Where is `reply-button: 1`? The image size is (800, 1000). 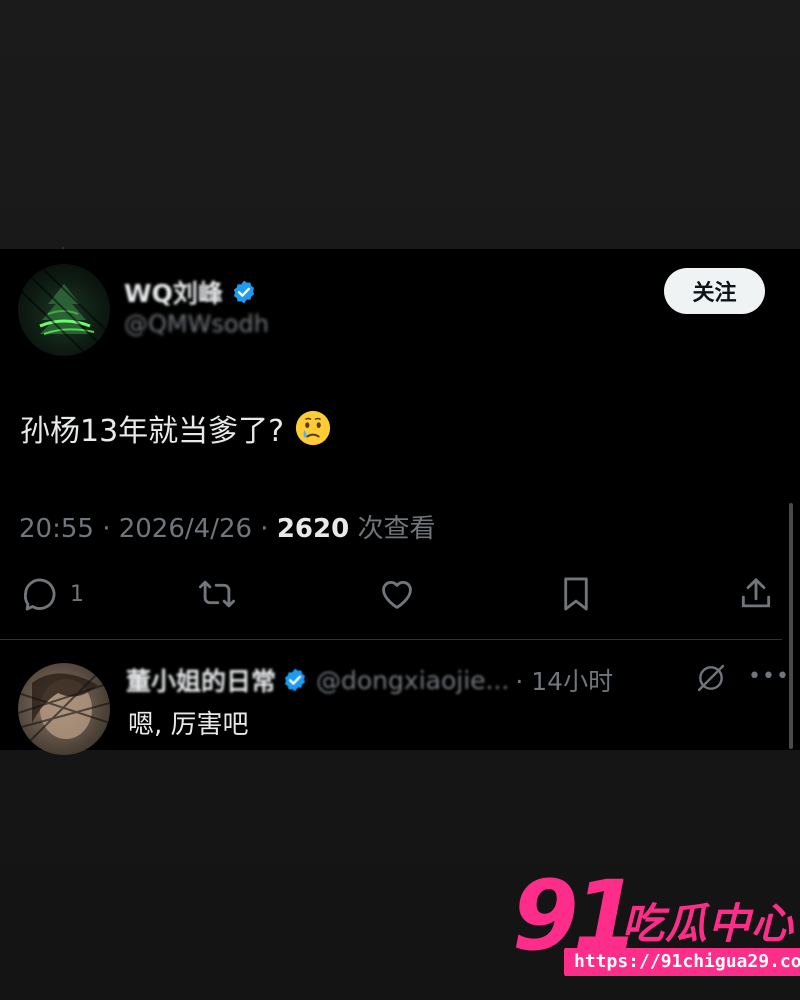
reply-button: 1 is located at coordinates (52, 594).